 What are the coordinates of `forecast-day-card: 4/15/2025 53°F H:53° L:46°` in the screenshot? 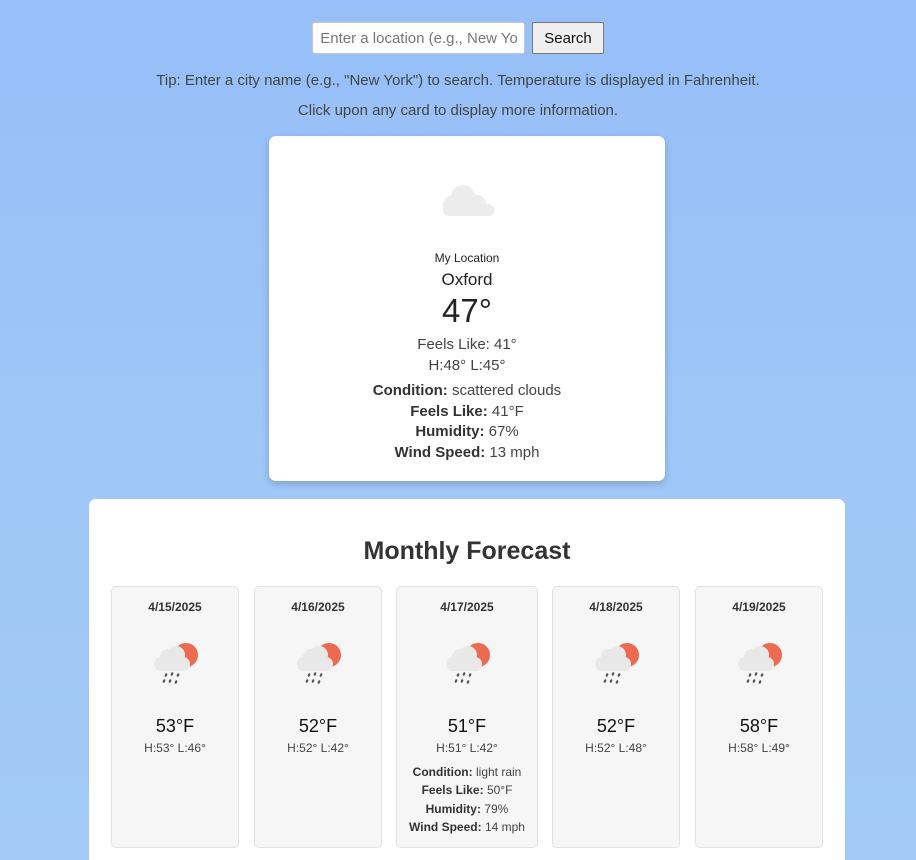 It's located at (175, 717).